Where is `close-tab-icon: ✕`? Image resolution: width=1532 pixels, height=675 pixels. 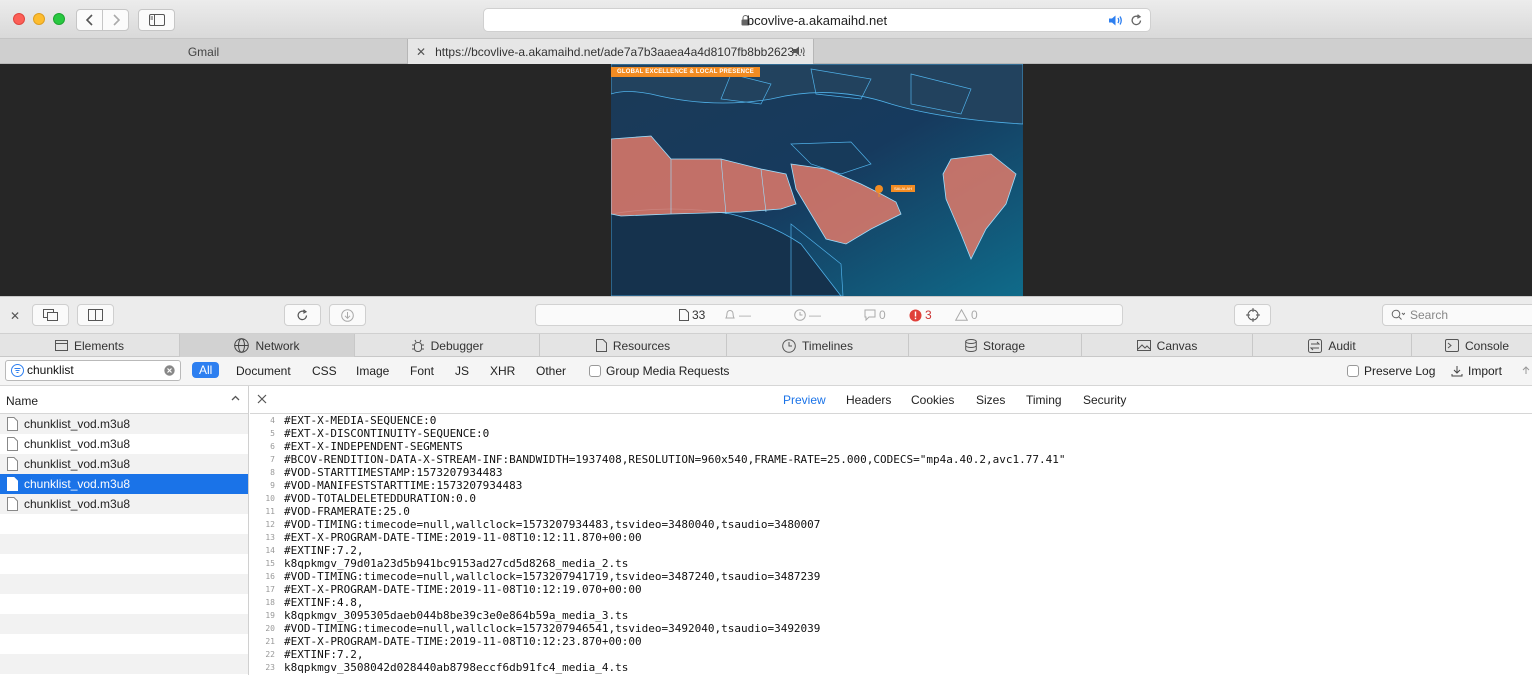
close-tab-icon: ✕ is located at coordinates (421, 52).